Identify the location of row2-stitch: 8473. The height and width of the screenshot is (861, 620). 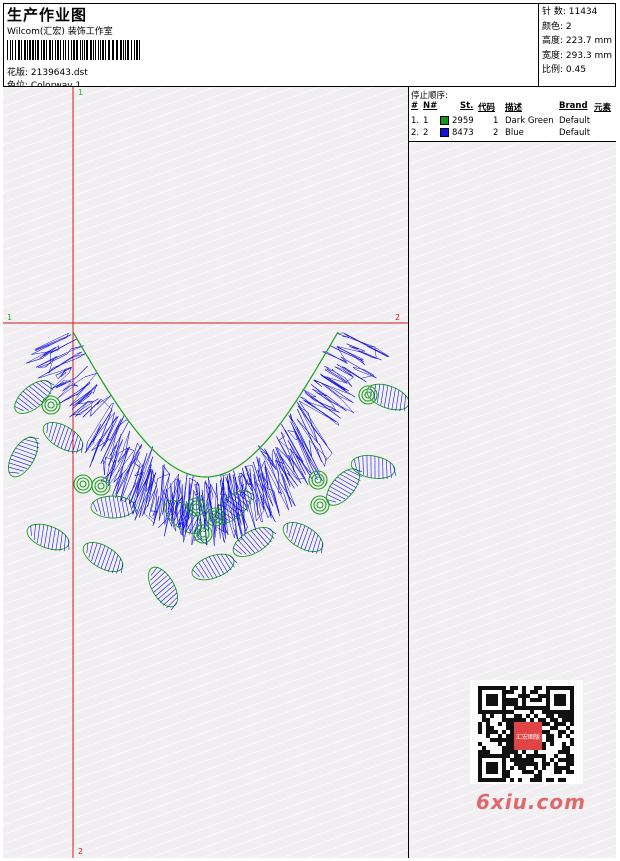
(463, 133).